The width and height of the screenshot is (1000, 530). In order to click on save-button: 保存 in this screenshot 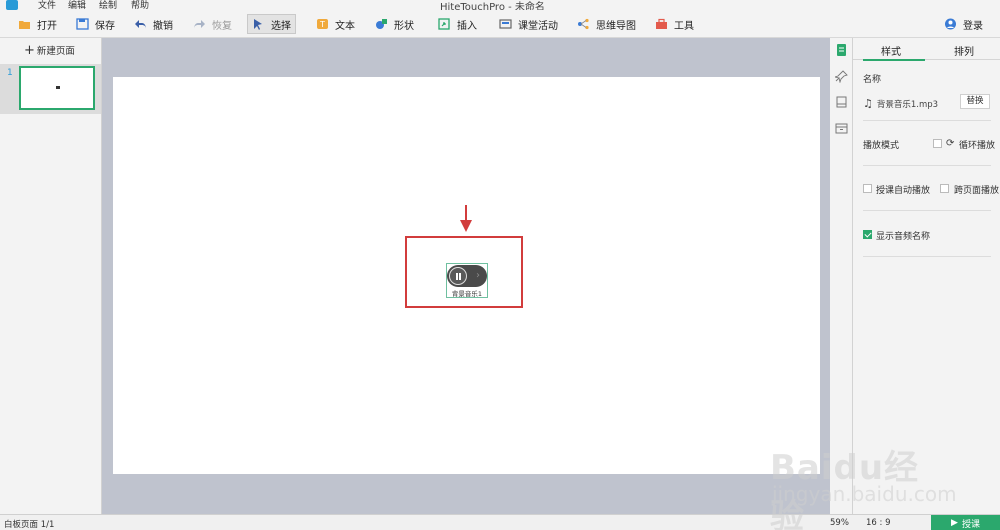, I will do `click(95, 24)`.